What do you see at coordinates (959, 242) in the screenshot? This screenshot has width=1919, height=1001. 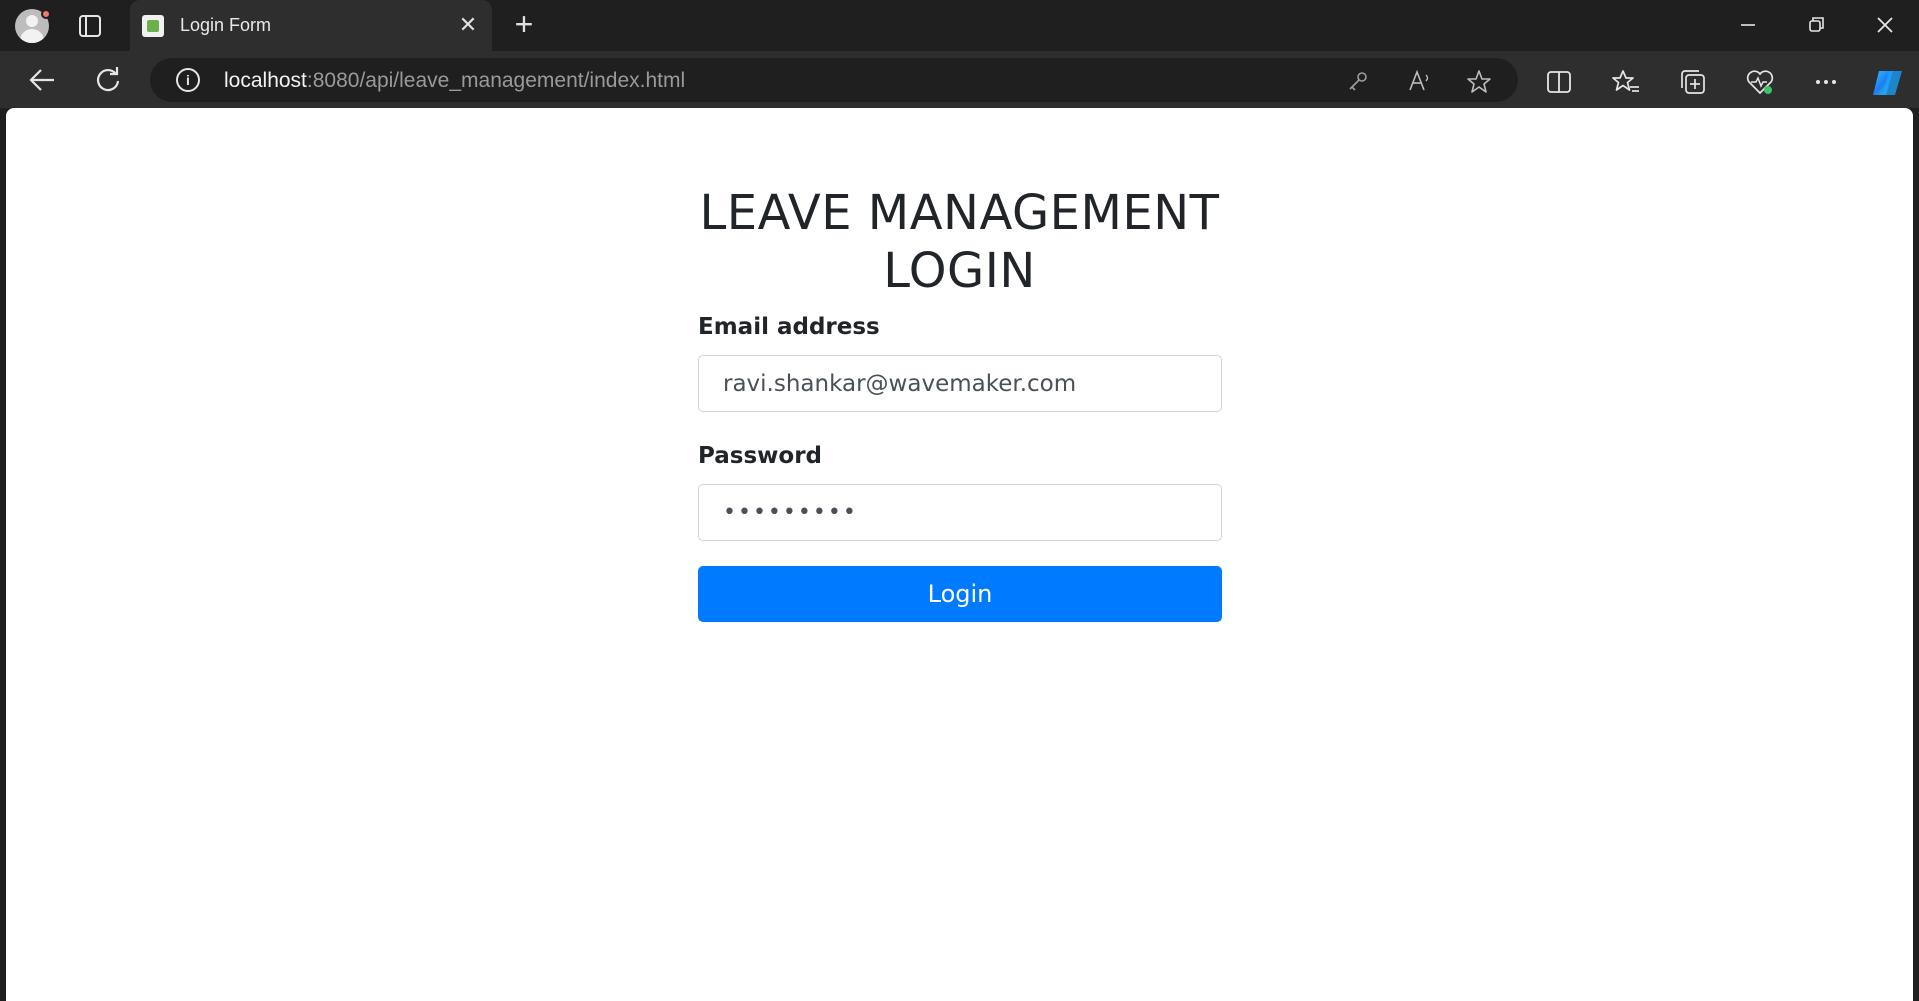 I see `page-title: LEAVE MANAGEMENT LOGIN` at bounding box center [959, 242].